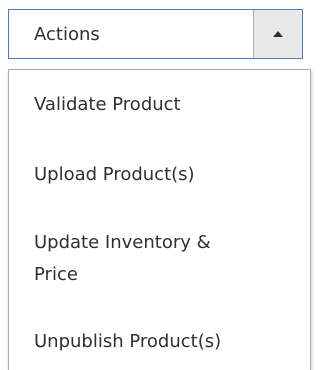 Image resolution: width=320 pixels, height=370 pixels. Describe the element at coordinates (159, 105) in the screenshot. I see `menu-item-validate-product: Validate Product` at that location.